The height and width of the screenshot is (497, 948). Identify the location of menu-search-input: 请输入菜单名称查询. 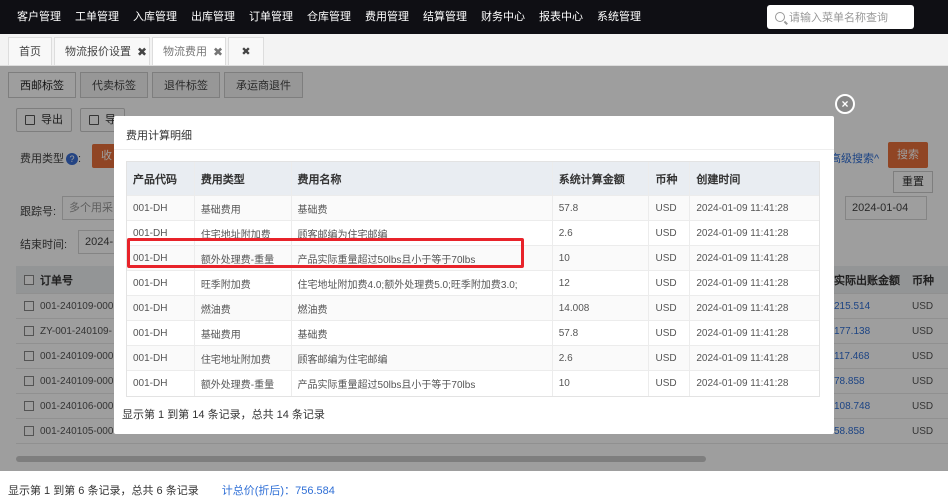
(840, 17).